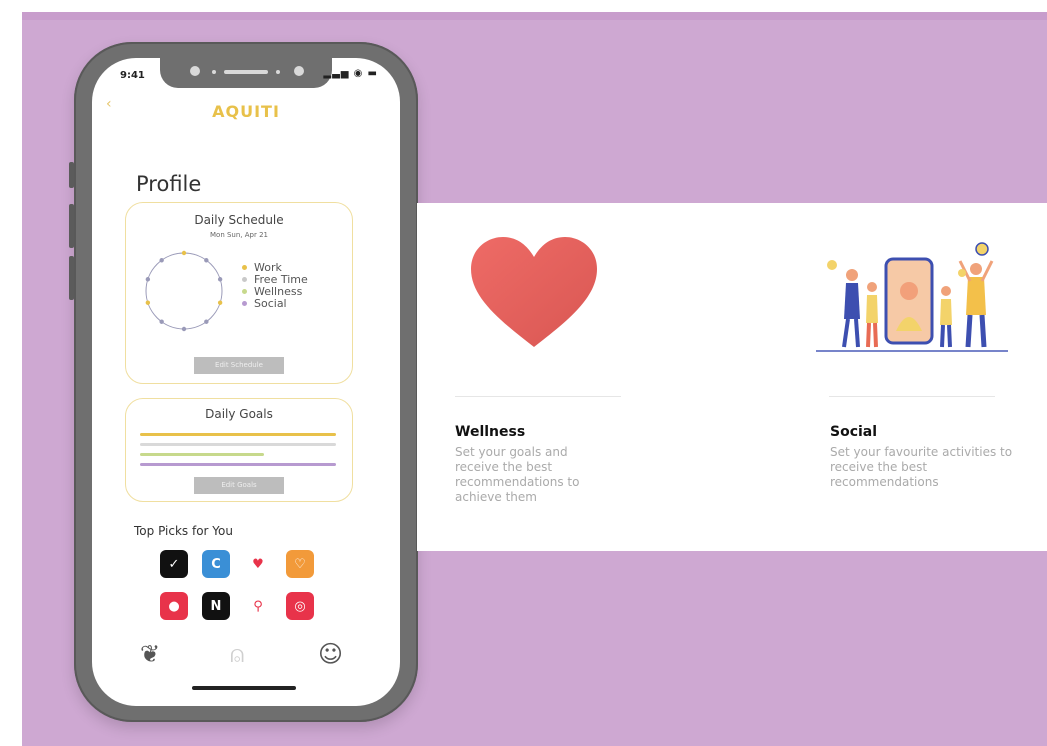  What do you see at coordinates (258, 564) in the screenshot?
I see `heart-app-icon: ♥` at bounding box center [258, 564].